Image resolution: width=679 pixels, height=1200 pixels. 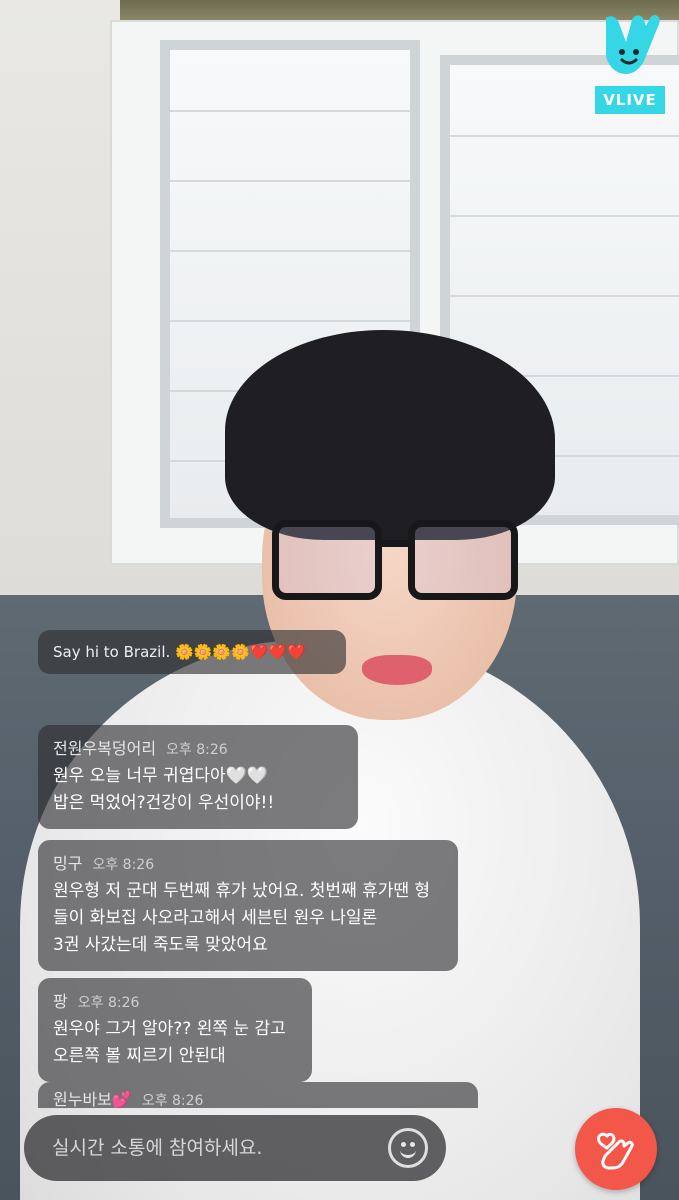 I want to click on vlive-wordmark: VLIVE, so click(x=630, y=100).